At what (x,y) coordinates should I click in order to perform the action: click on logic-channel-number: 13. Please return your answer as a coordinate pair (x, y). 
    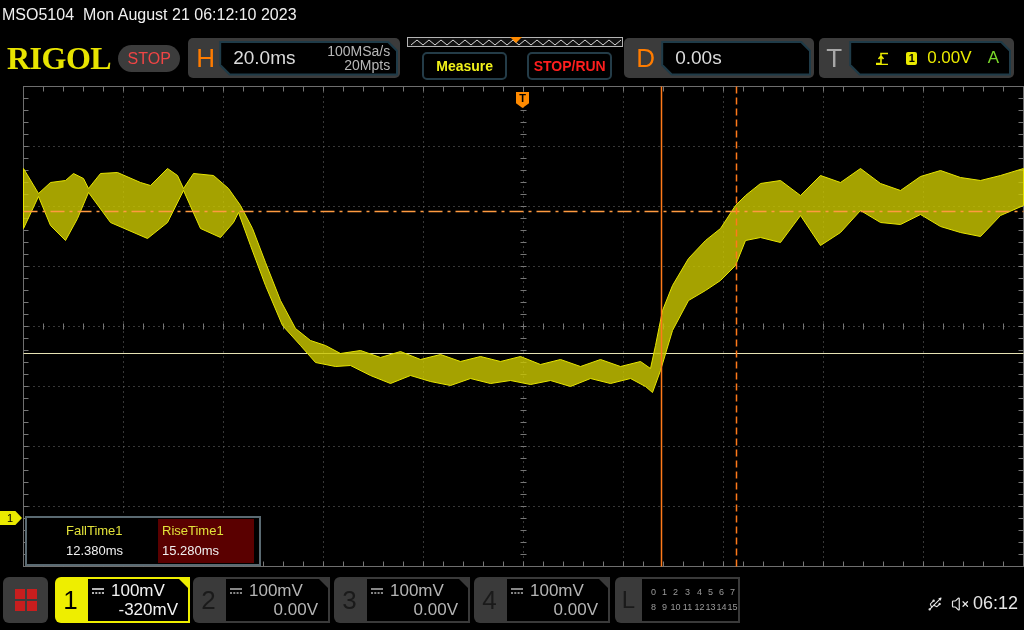
    Looking at the image, I should click on (710, 607).